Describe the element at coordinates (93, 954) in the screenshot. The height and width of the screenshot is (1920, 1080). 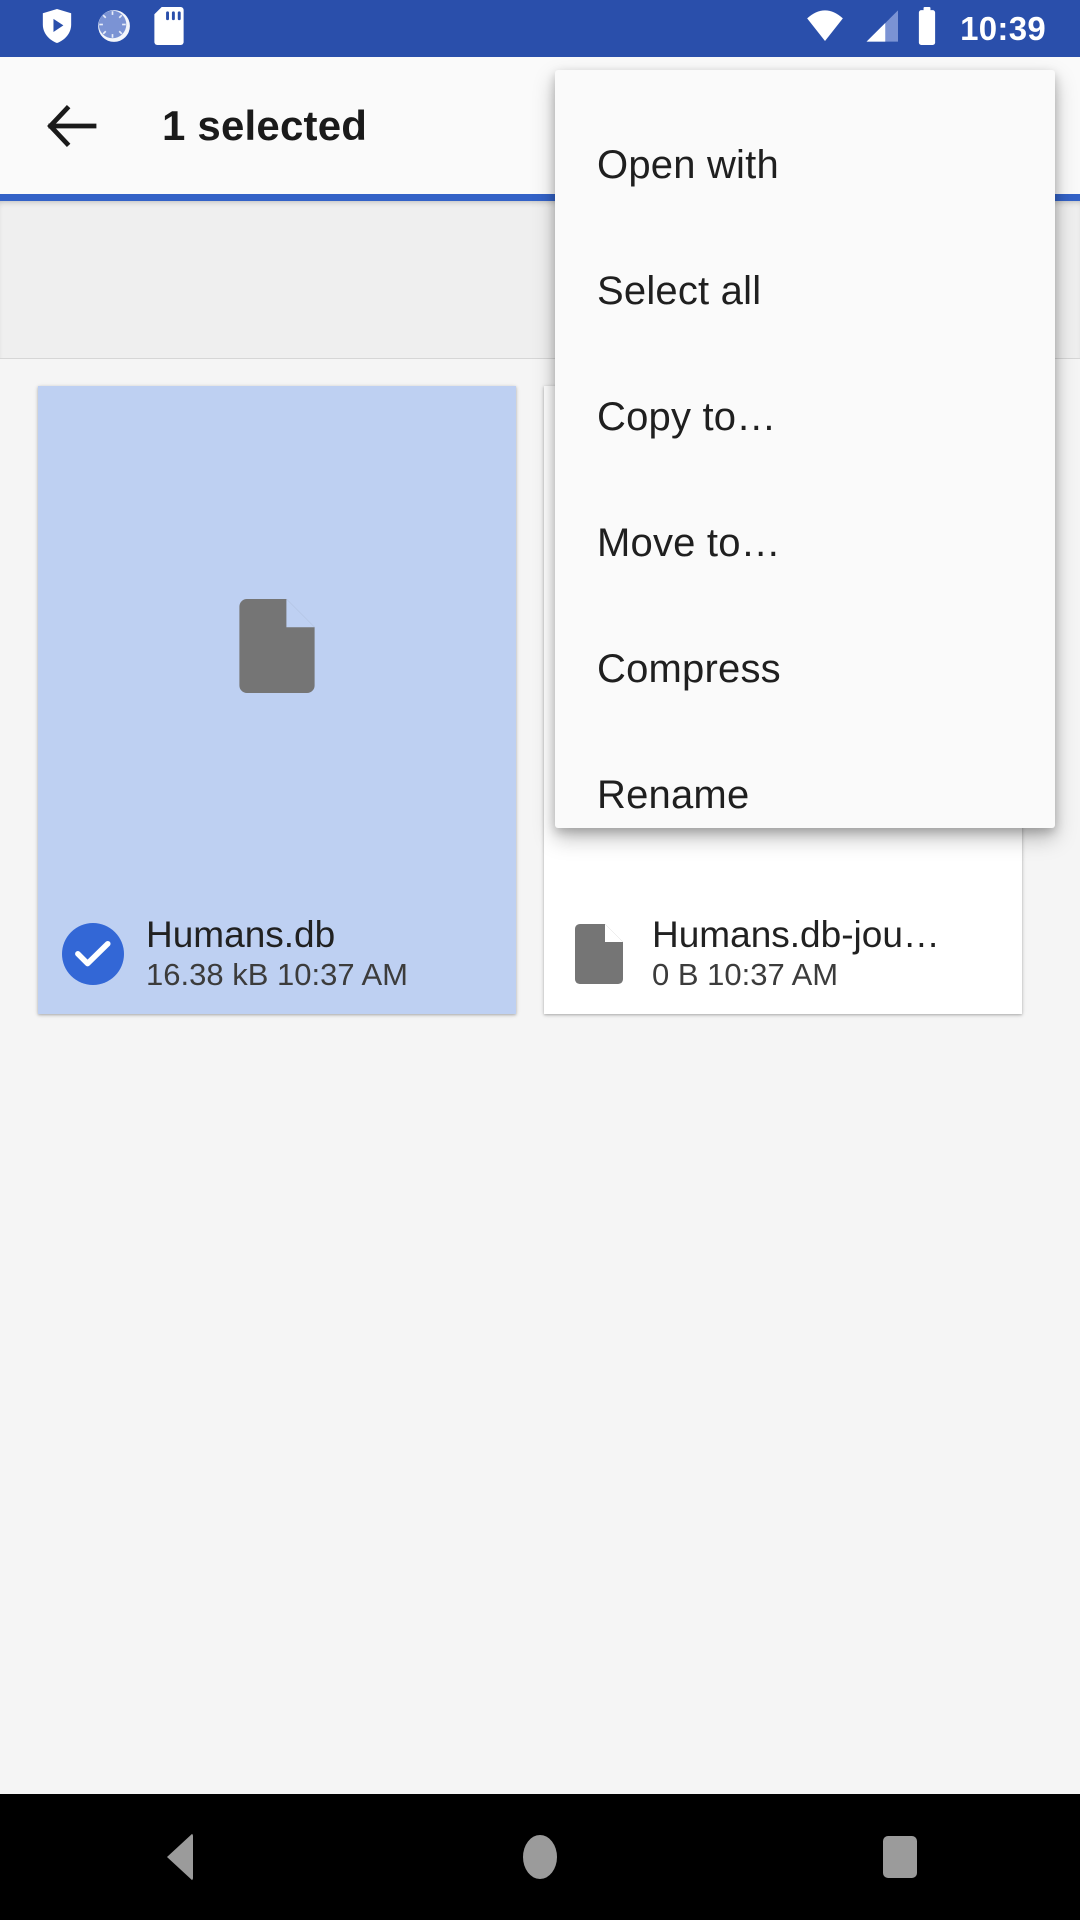
I see `selection-check-icon` at that location.